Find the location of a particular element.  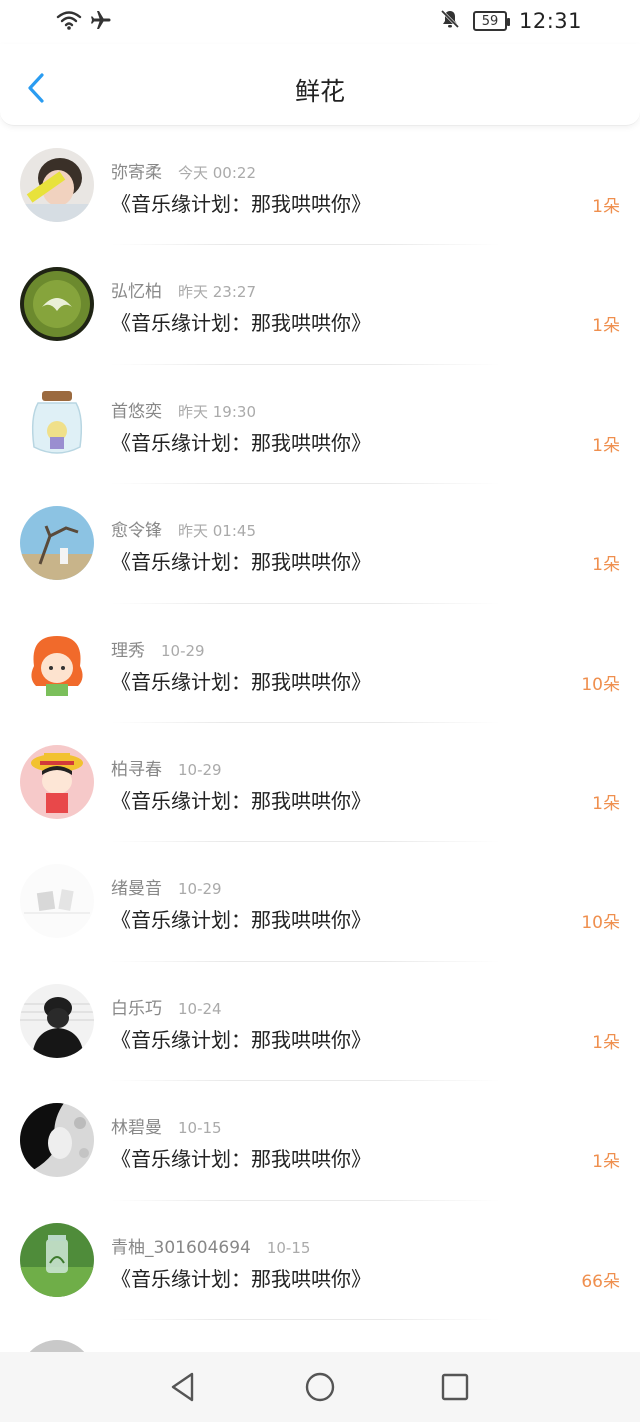

back-triangle-icon is located at coordinates (182, 1387).